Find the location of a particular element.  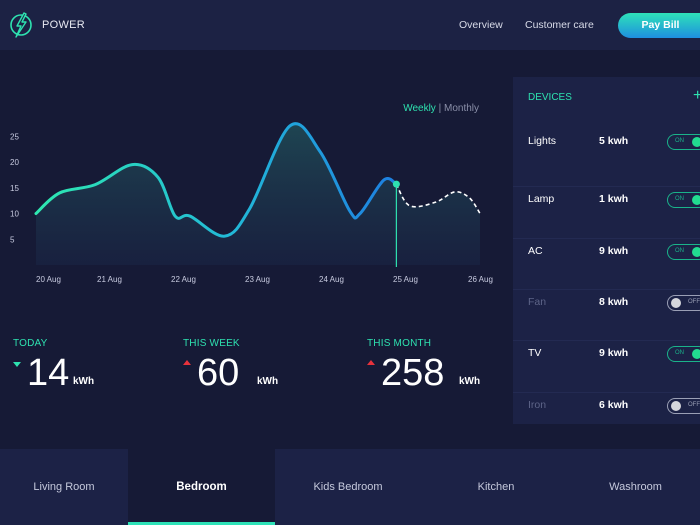

device-row-iron: Iron 6 kwh OFF is located at coordinates (606, 417).